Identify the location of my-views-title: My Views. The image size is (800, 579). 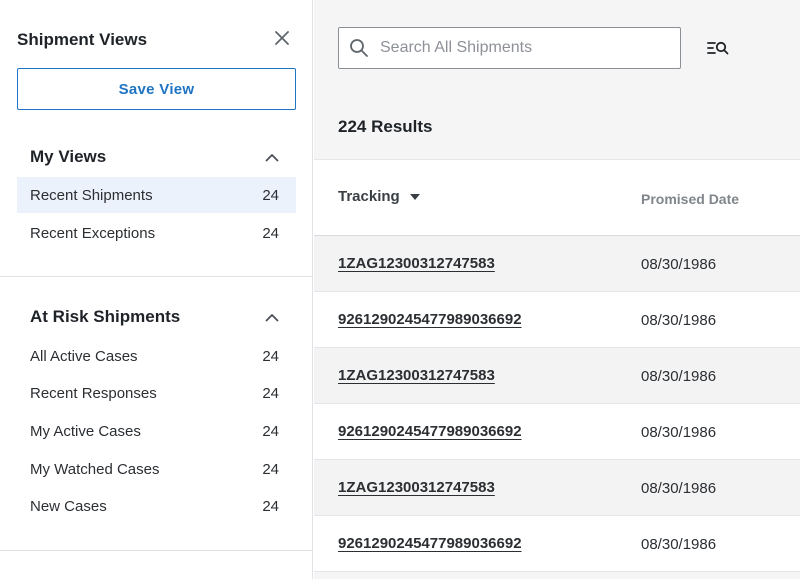
(68, 156).